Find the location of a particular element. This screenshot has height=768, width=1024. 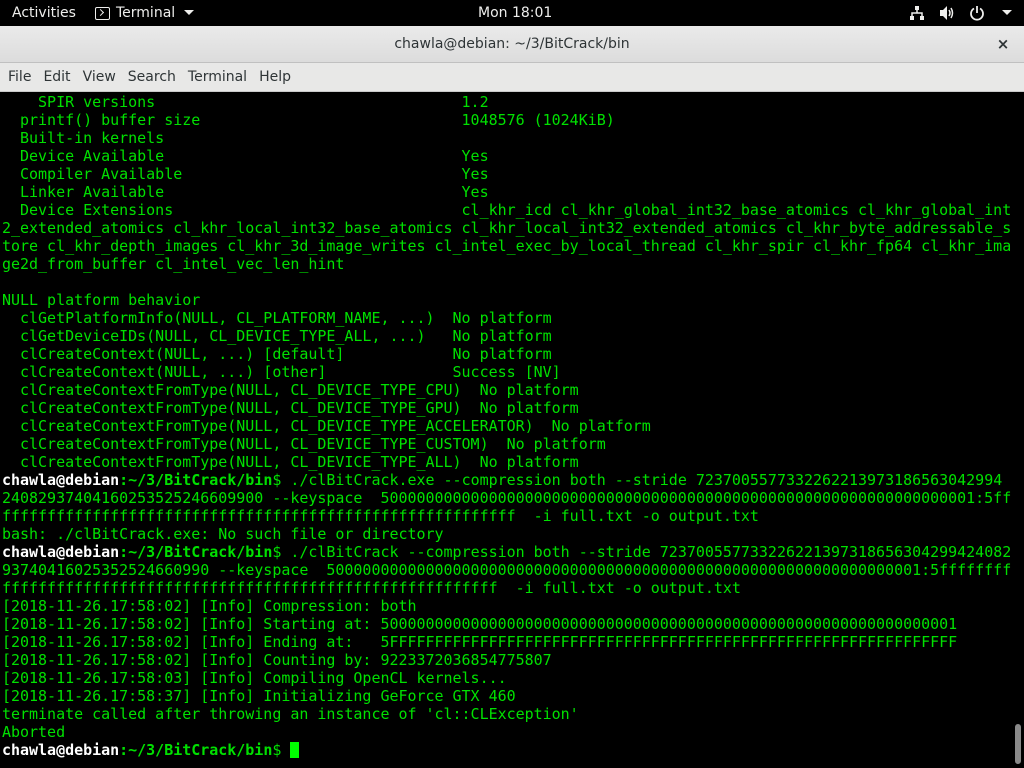

menu-edit: Edit is located at coordinates (56, 77).